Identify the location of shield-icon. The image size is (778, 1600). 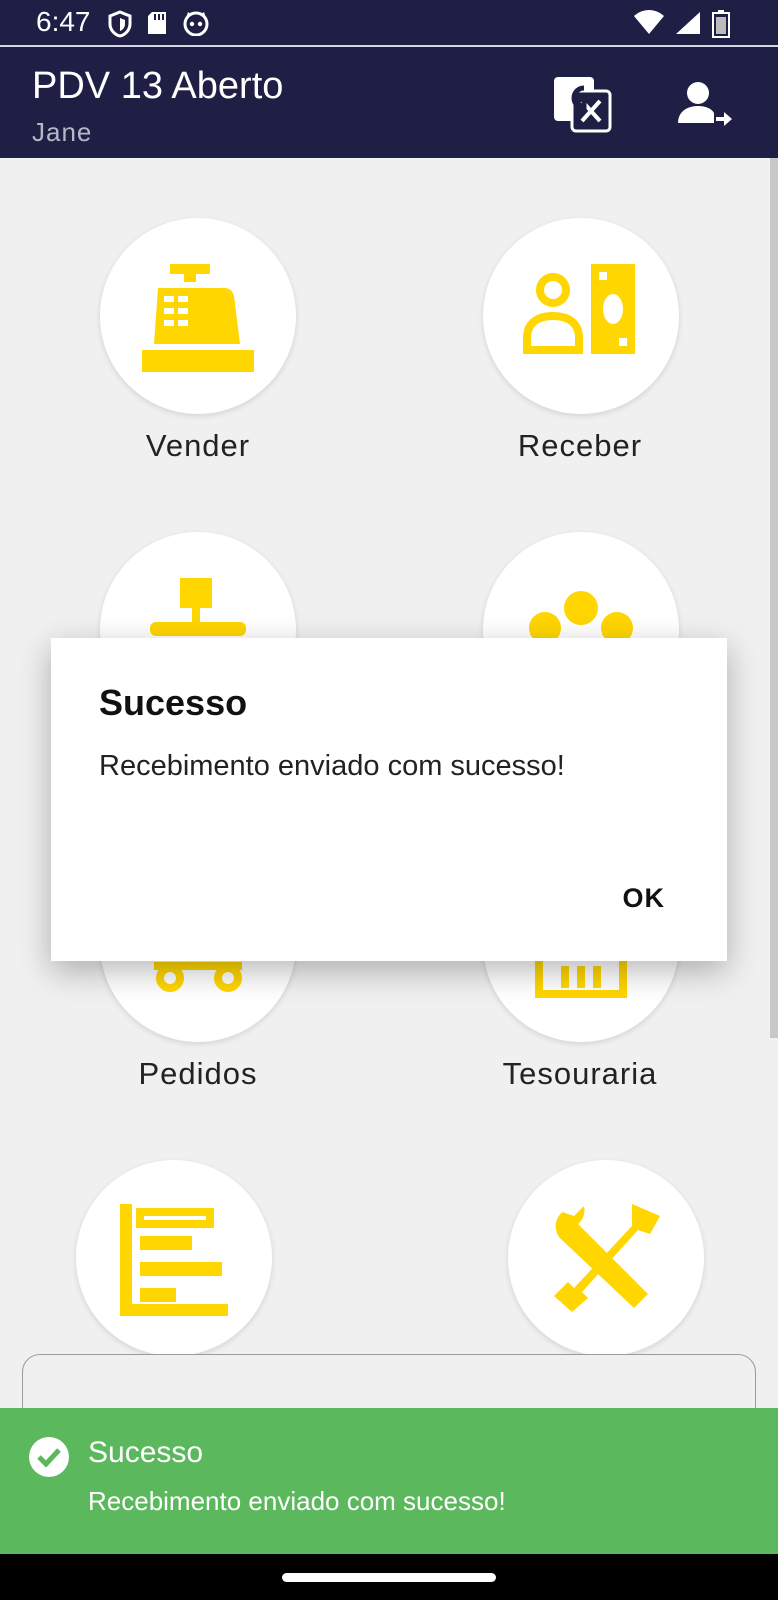
(120, 24).